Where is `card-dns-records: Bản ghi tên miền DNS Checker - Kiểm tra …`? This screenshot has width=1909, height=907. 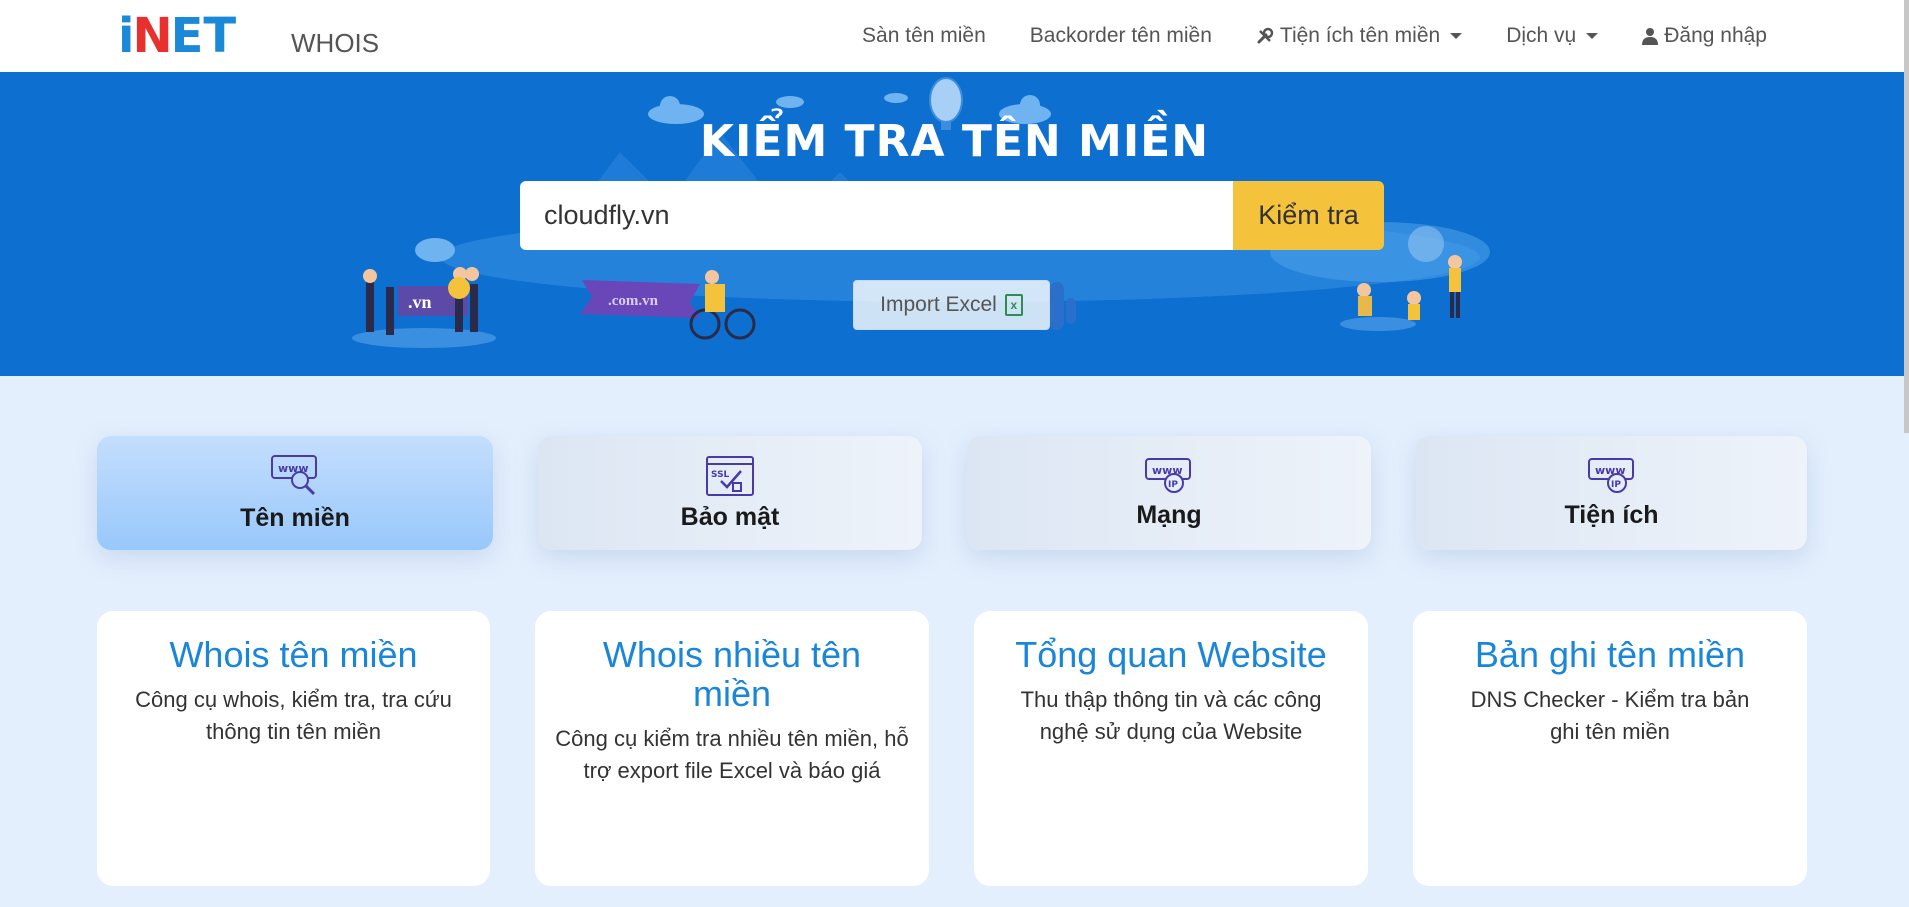
card-dns-records: Bản ghi tên miền DNS Checker - Kiểm tra … is located at coordinates (1610, 748).